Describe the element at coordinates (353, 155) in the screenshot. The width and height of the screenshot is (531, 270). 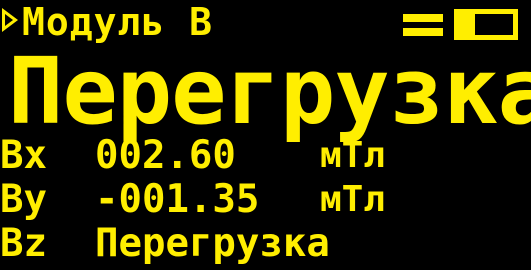
I see `axis-unit-bx: мТл` at that location.